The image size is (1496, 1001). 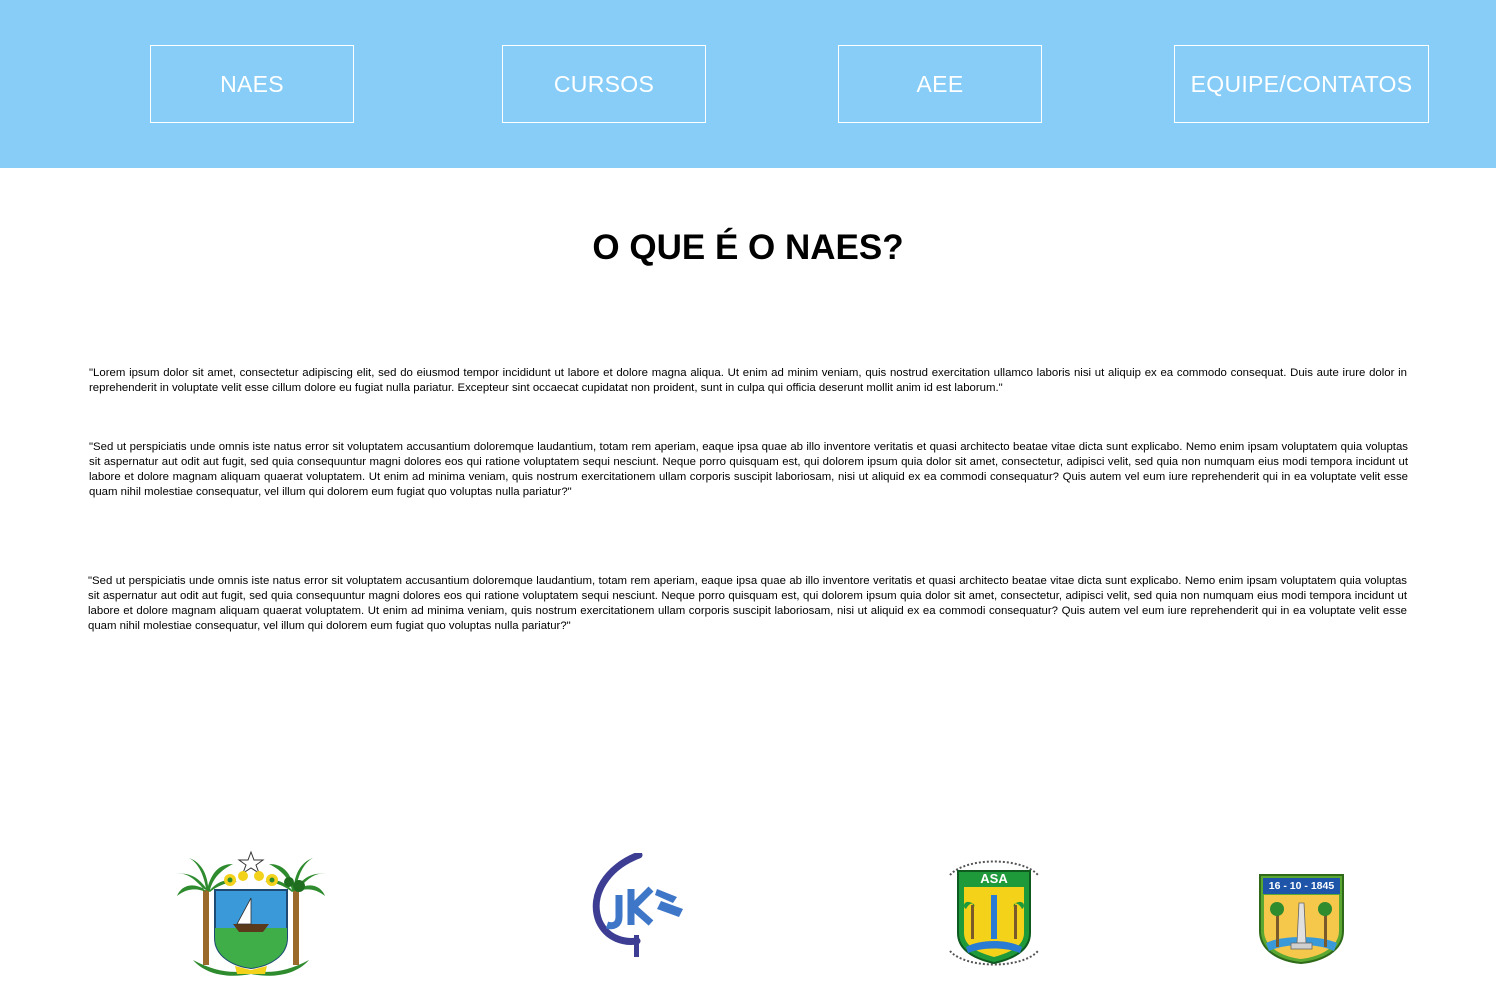 What do you see at coordinates (251, 914) in the screenshot?
I see `state-coat-of-arms-icon` at bounding box center [251, 914].